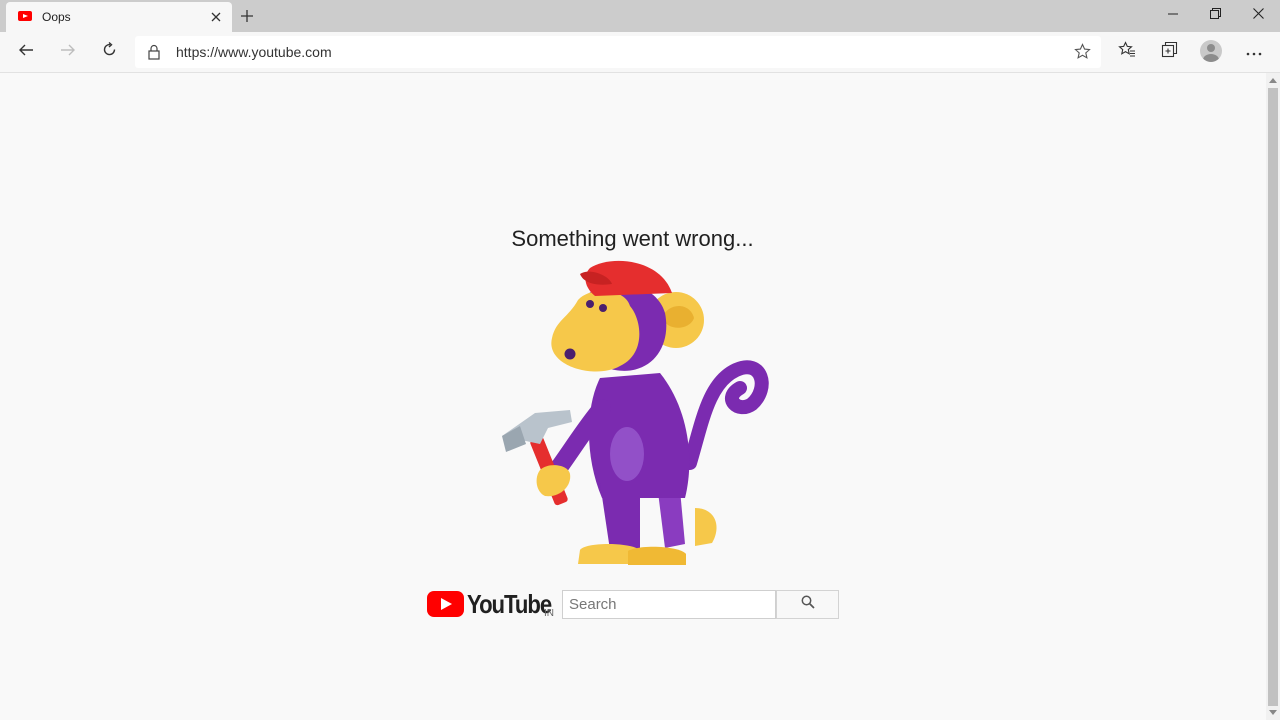 Image resolution: width=1280 pixels, height=720 pixels. Describe the element at coordinates (56, 17) in the screenshot. I see `tab-title: Oops` at that location.